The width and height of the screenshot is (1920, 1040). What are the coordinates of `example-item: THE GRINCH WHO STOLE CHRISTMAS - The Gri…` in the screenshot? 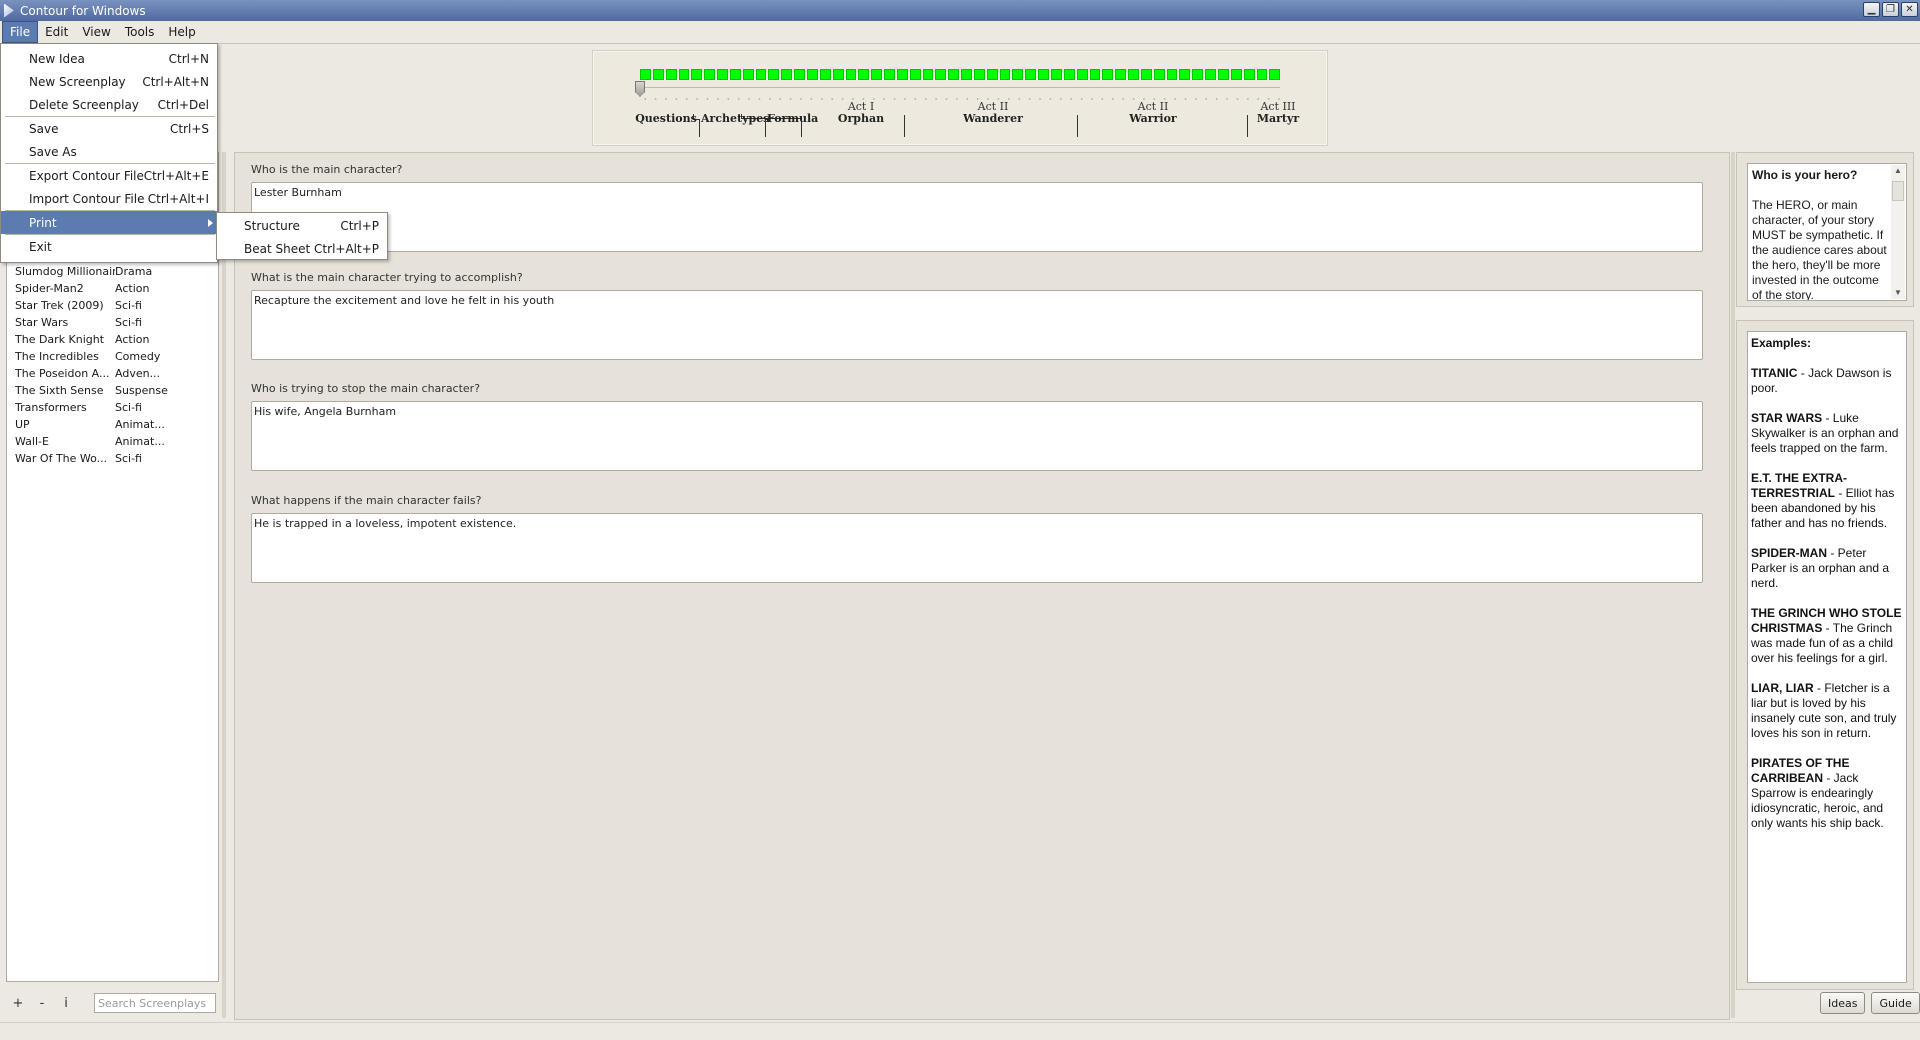 It's located at (1827, 636).